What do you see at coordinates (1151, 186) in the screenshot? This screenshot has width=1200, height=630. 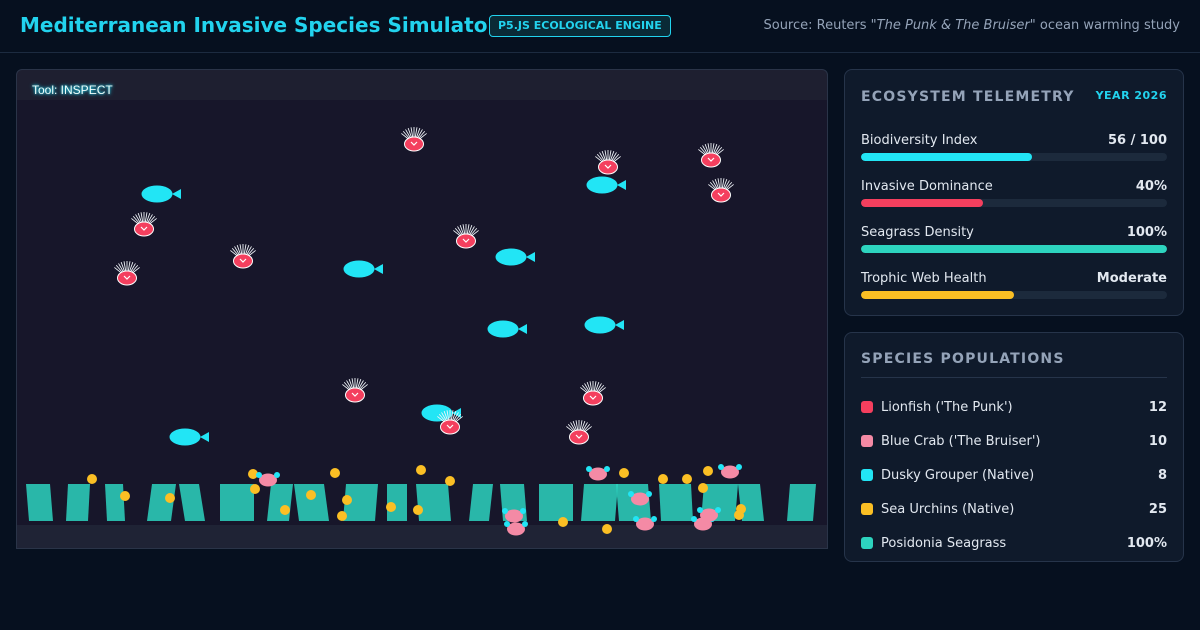 I see `metric-value: 40%` at bounding box center [1151, 186].